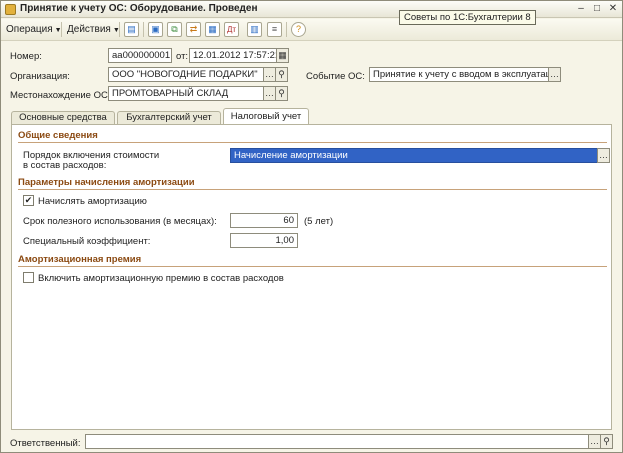 The height and width of the screenshot is (453, 623). What do you see at coordinates (65, 165) in the screenshot?
I see `expense-order-label-2: в состав расходов:` at bounding box center [65, 165].